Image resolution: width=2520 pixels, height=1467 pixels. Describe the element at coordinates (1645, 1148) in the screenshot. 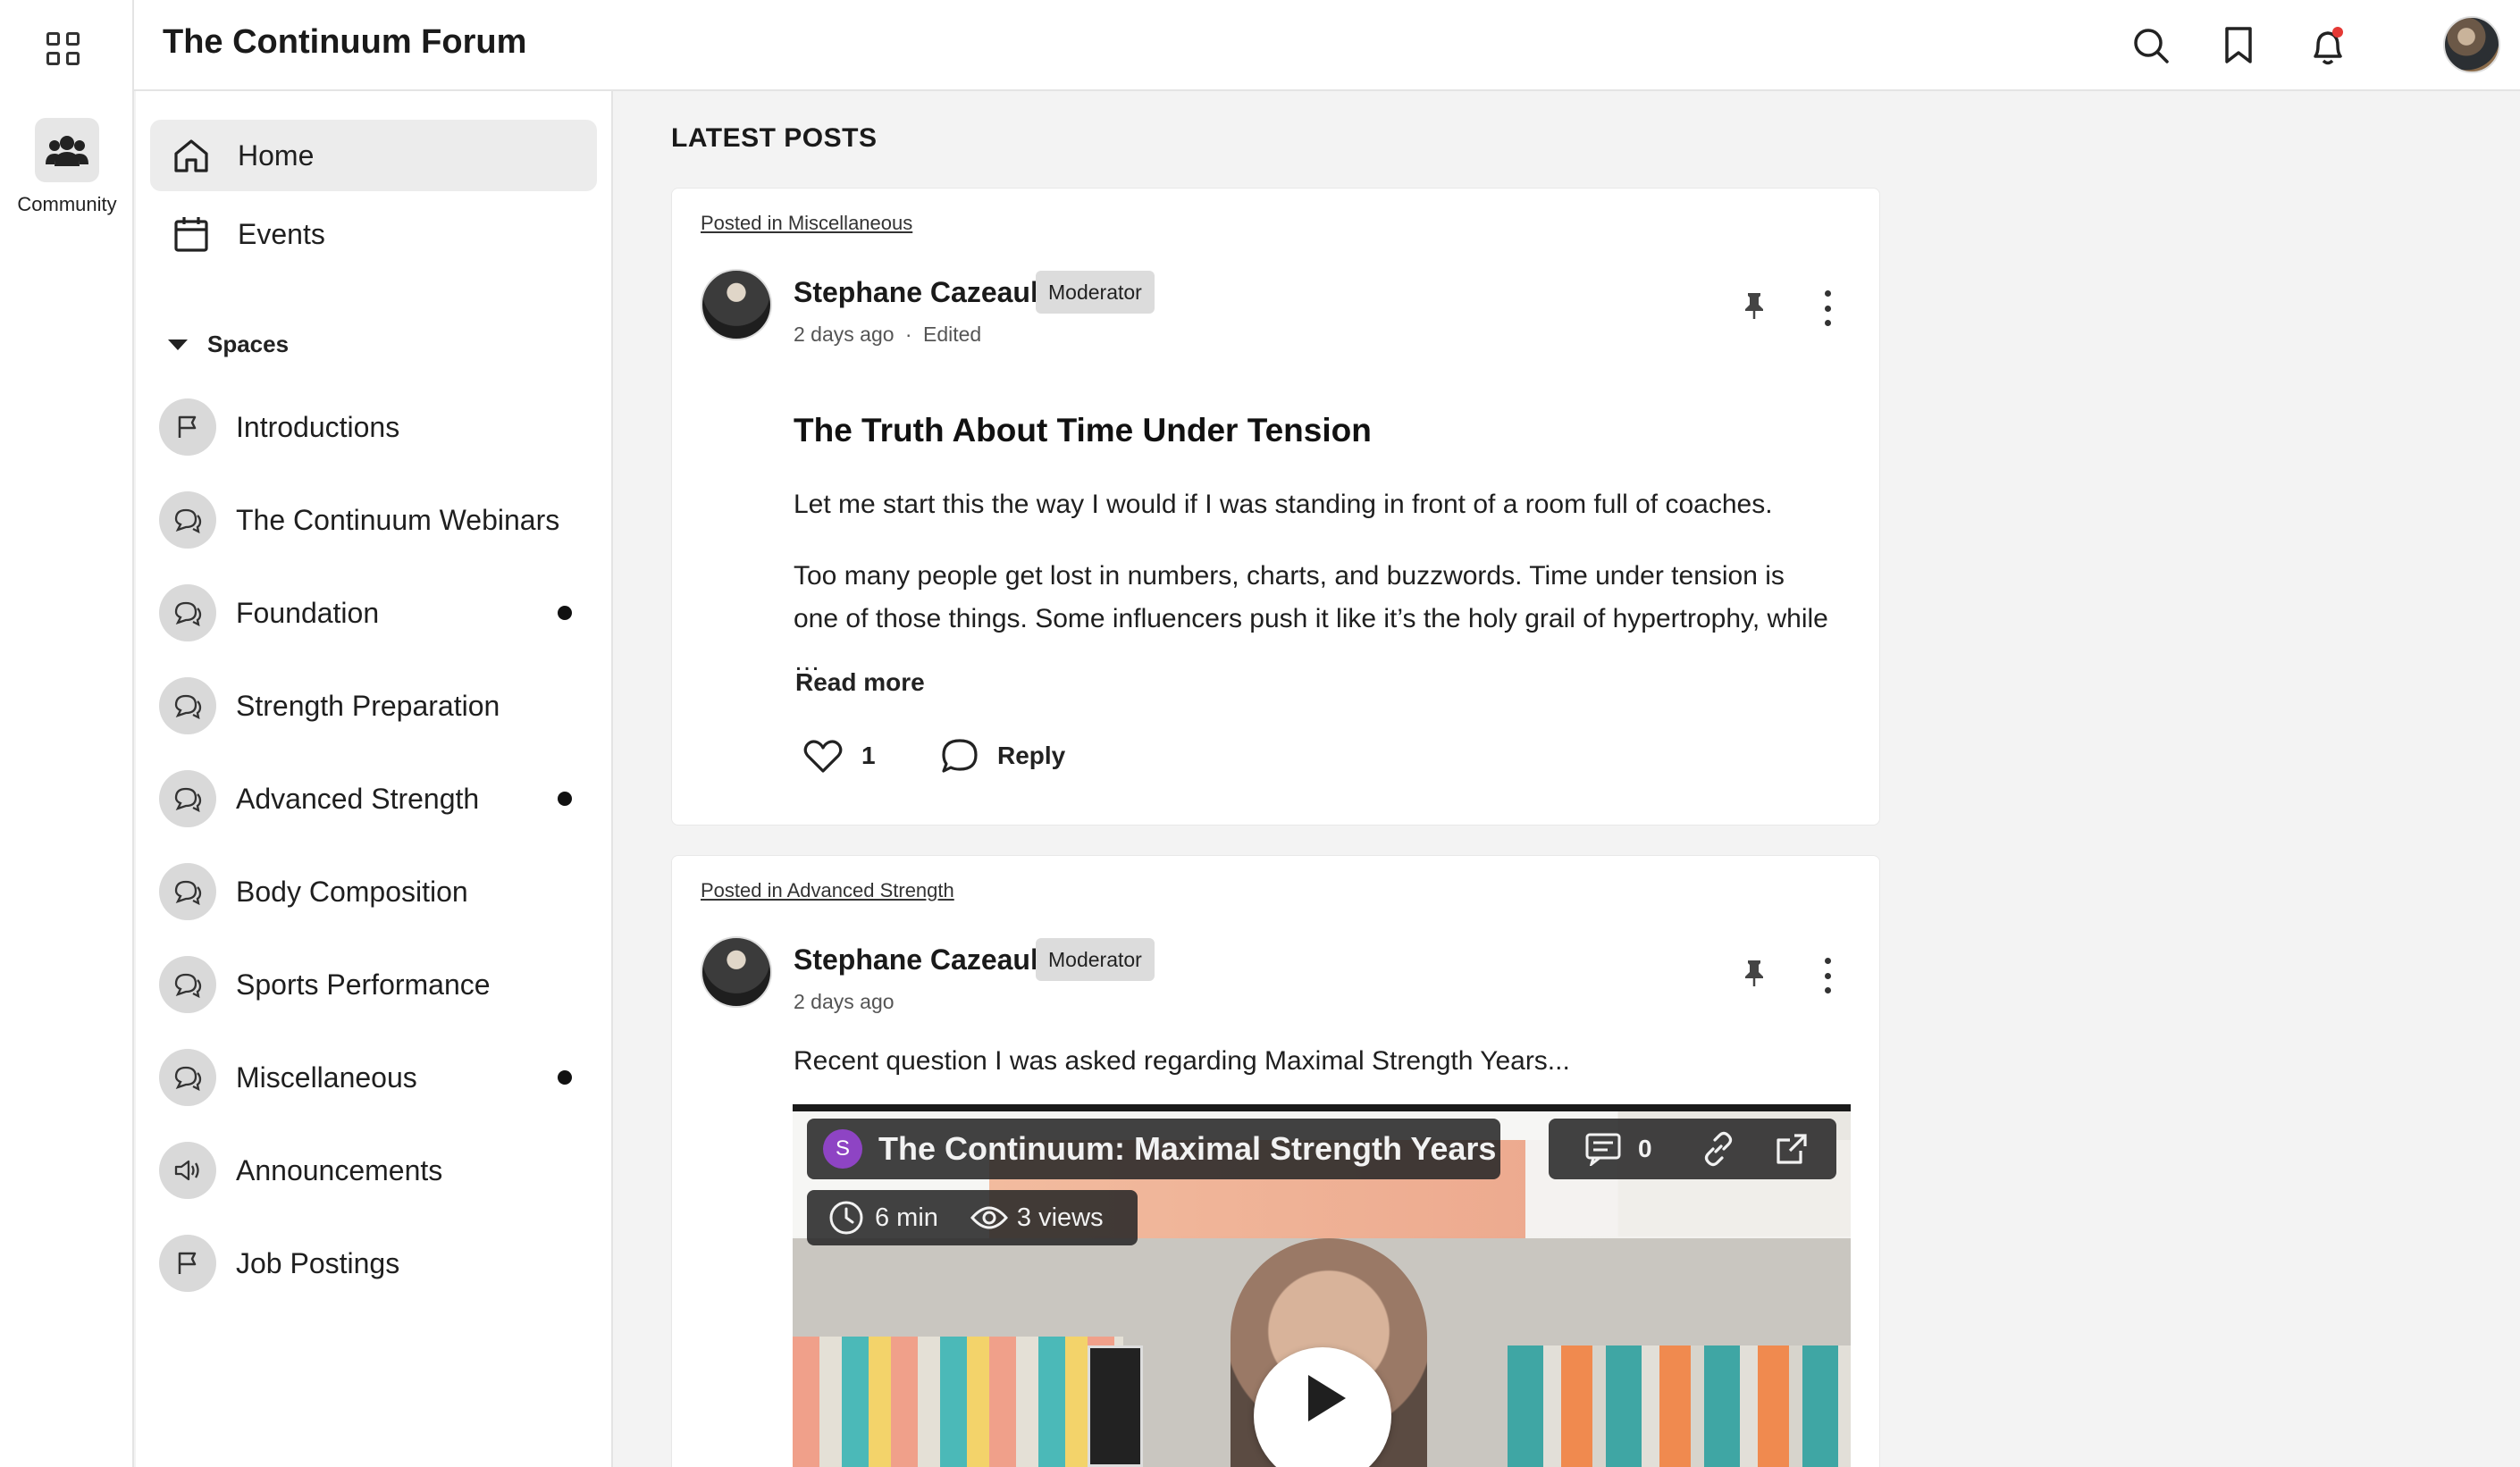

I see `video-comment-count: 0` at that location.